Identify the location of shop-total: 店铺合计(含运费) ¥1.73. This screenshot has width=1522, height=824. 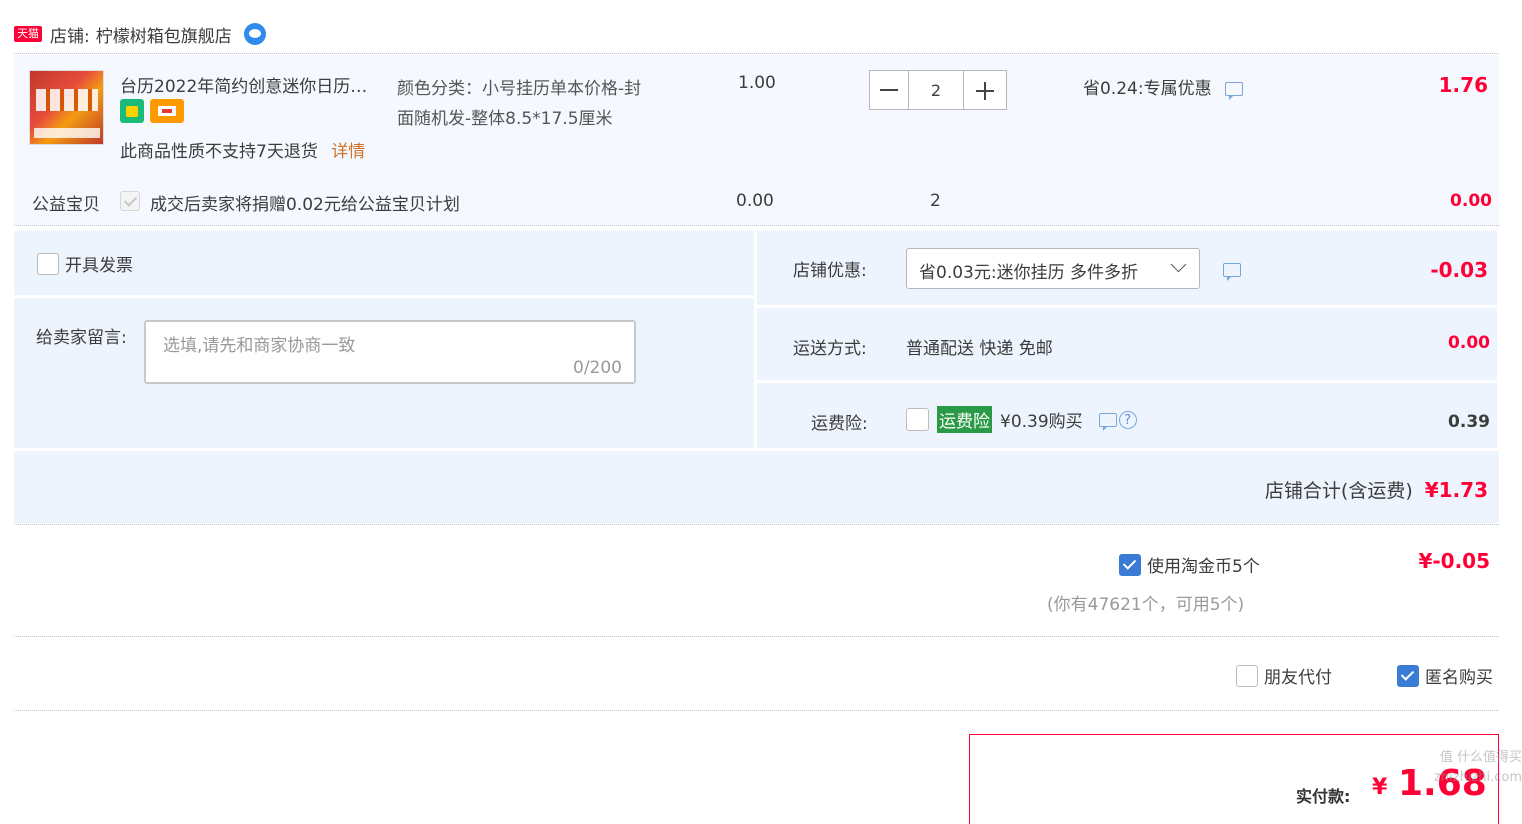
(1376, 489).